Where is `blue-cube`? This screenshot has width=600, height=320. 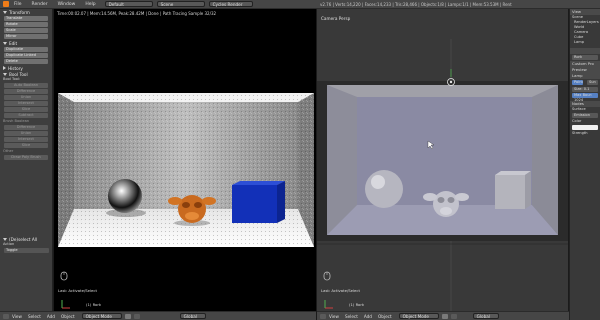
blue-cube is located at coordinates (254, 204).